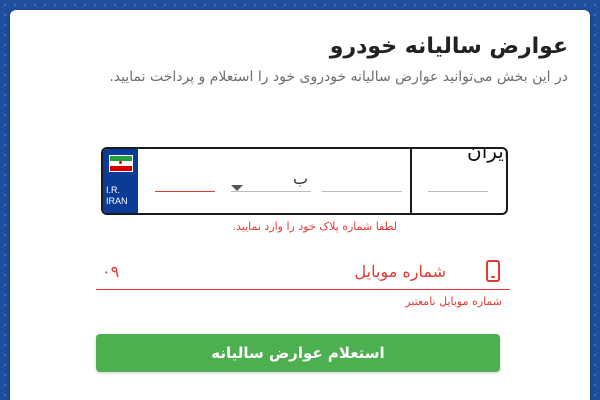 This screenshot has width=600, height=400. I want to click on mobile-field: شماره موبایل, so click(303, 273).